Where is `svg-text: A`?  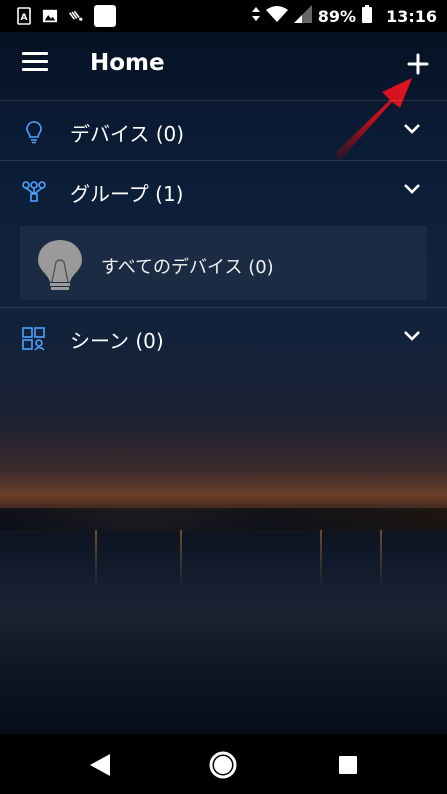 svg-text: A is located at coordinates (24, 18).